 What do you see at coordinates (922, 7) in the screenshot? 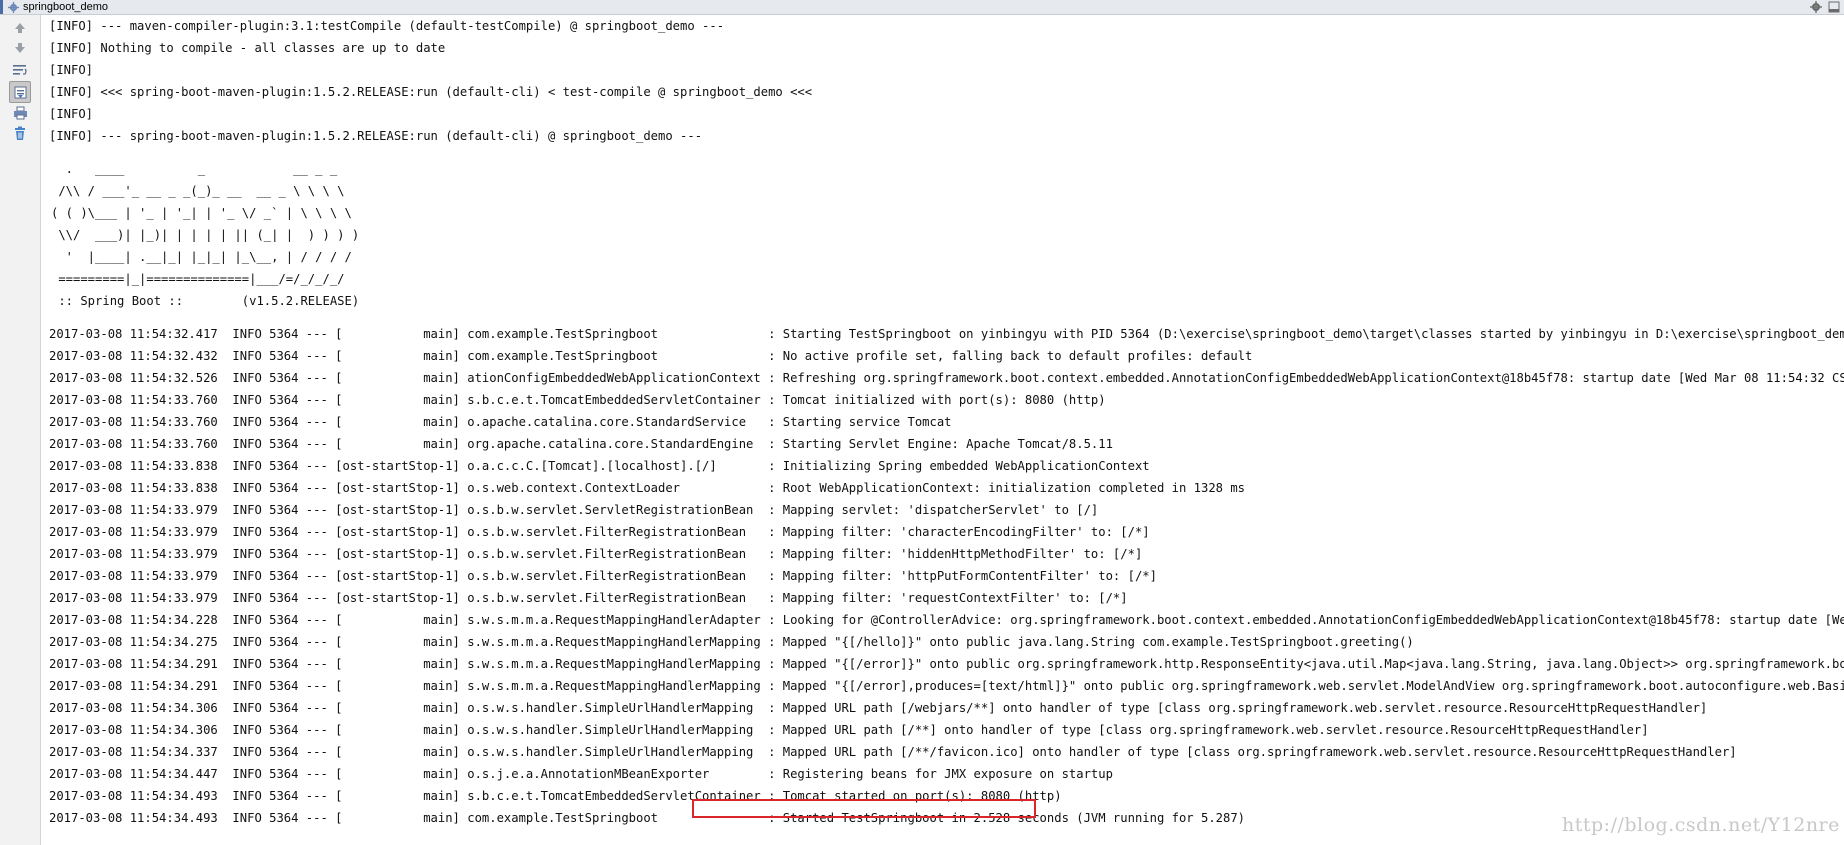
I see `window-title-bar: springboot_demo` at bounding box center [922, 7].